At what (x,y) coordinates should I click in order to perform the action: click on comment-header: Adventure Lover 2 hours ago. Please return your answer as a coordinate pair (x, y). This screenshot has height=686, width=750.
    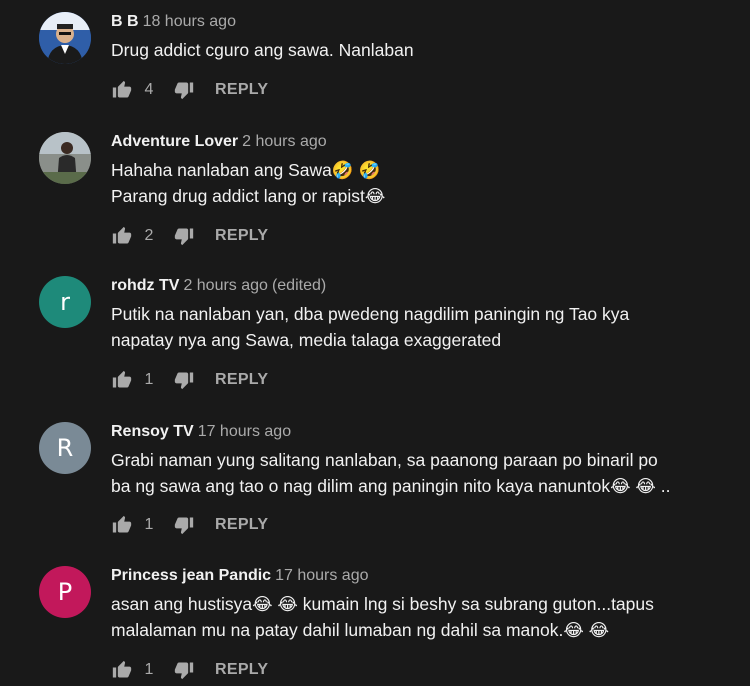
    Looking at the image, I should click on (421, 142).